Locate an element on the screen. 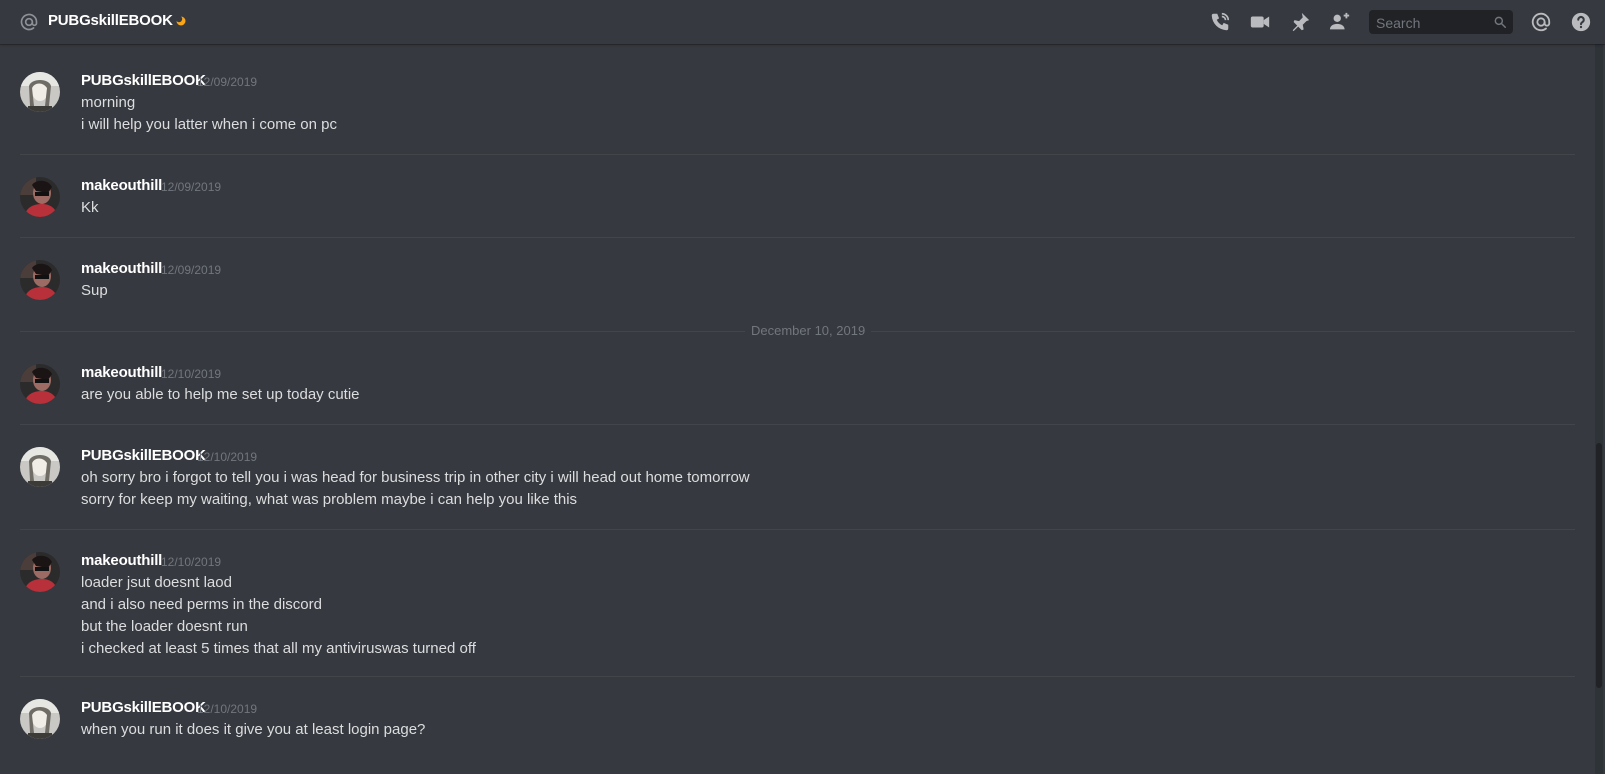 The height and width of the screenshot is (774, 1605). message-text: Kk is located at coordinates (90, 207).